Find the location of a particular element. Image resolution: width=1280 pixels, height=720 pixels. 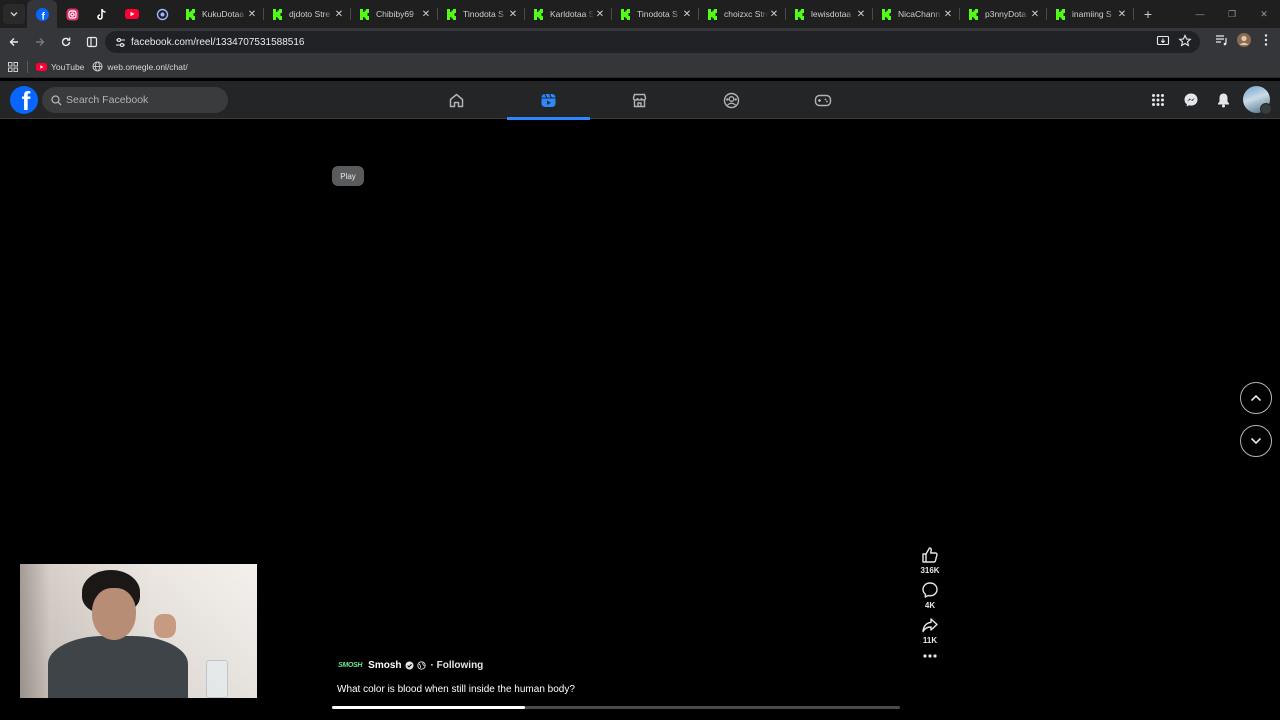

browser-tab: KukuDotaa ✕ is located at coordinates (220, 14).